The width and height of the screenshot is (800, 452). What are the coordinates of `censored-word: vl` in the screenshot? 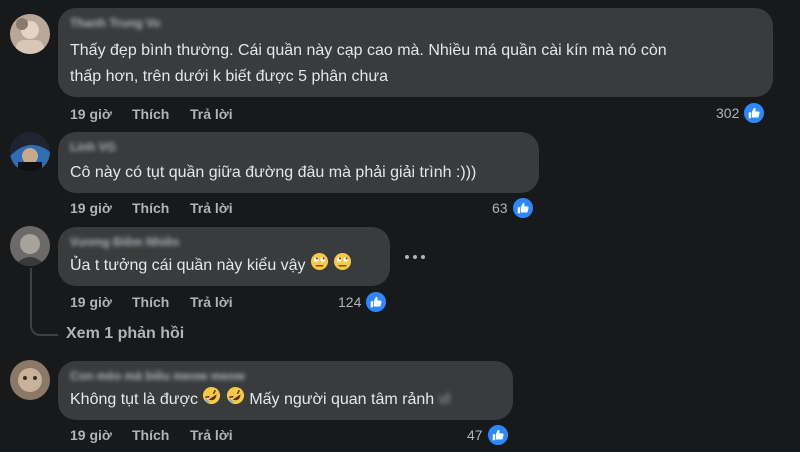 It's located at (444, 400).